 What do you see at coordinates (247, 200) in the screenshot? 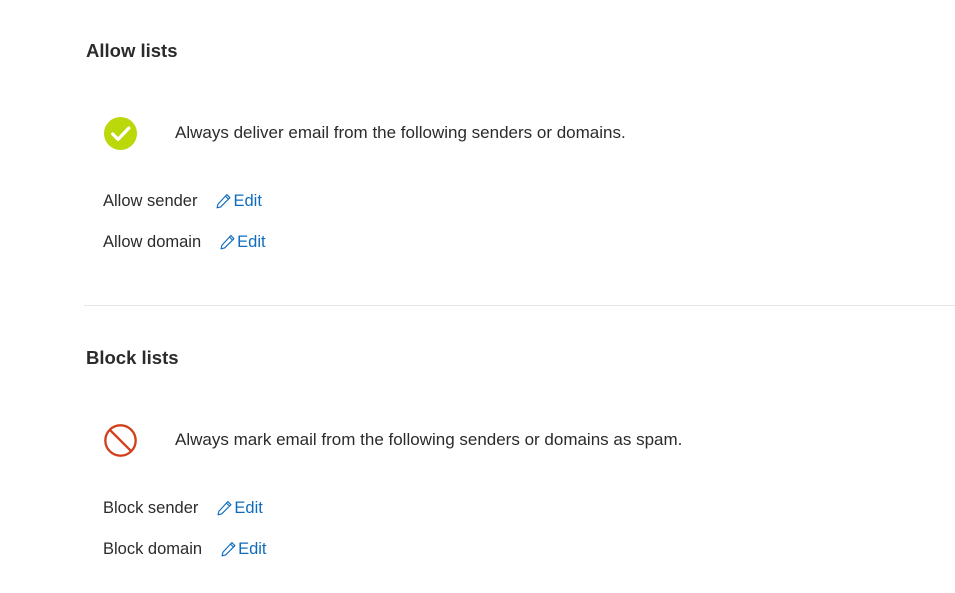
I see `allow-sender-edit-label: Edit` at bounding box center [247, 200].